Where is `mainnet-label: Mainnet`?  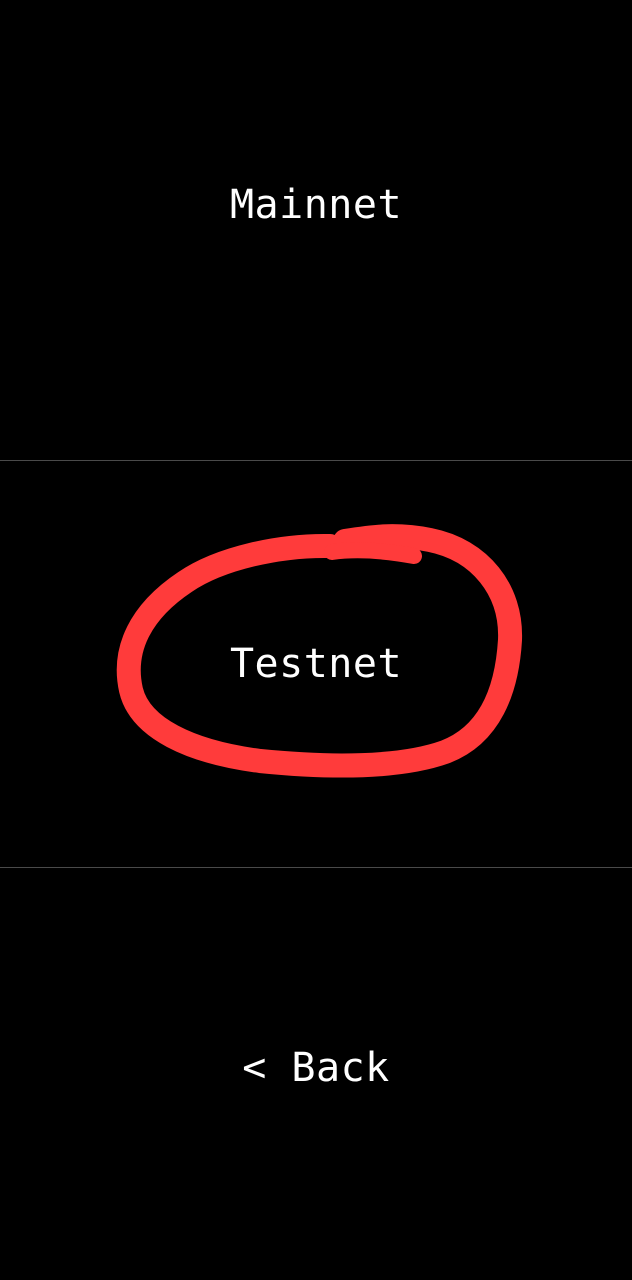
mainnet-label: Mainnet is located at coordinates (316, 205).